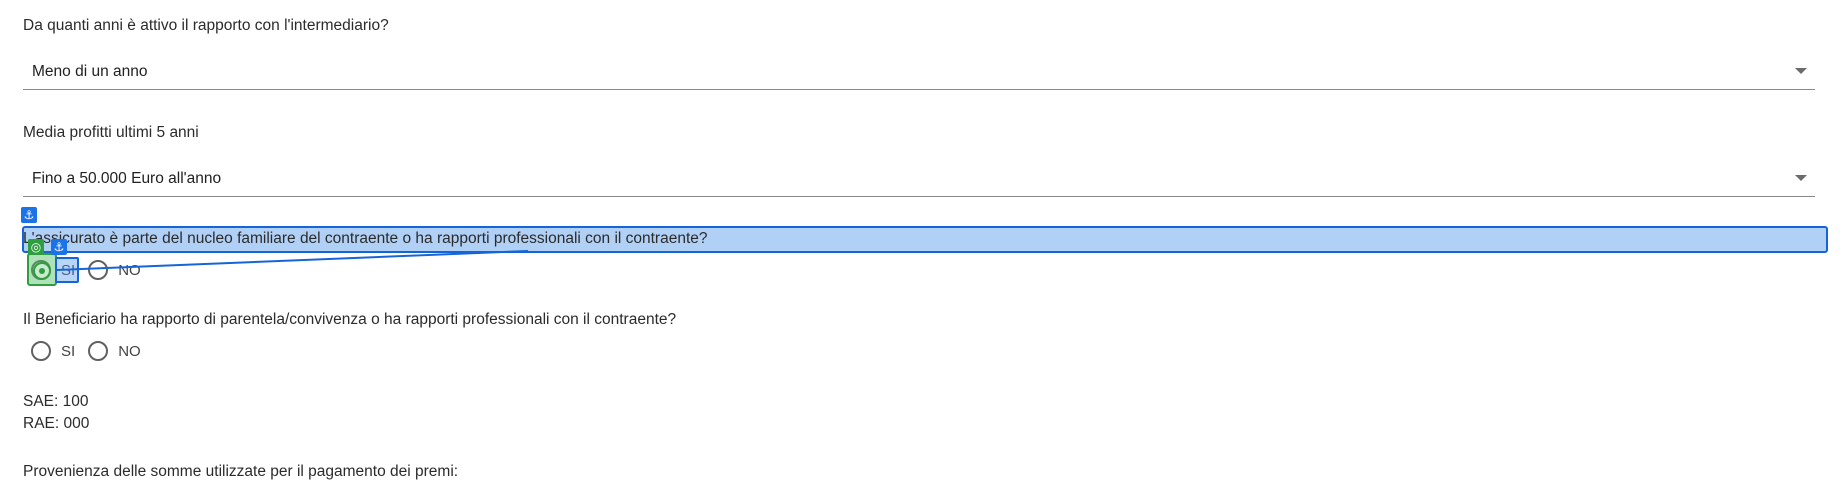 This screenshot has width=1847, height=491. Describe the element at coordinates (292, 260) in the screenshot. I see `connector-line` at that location.